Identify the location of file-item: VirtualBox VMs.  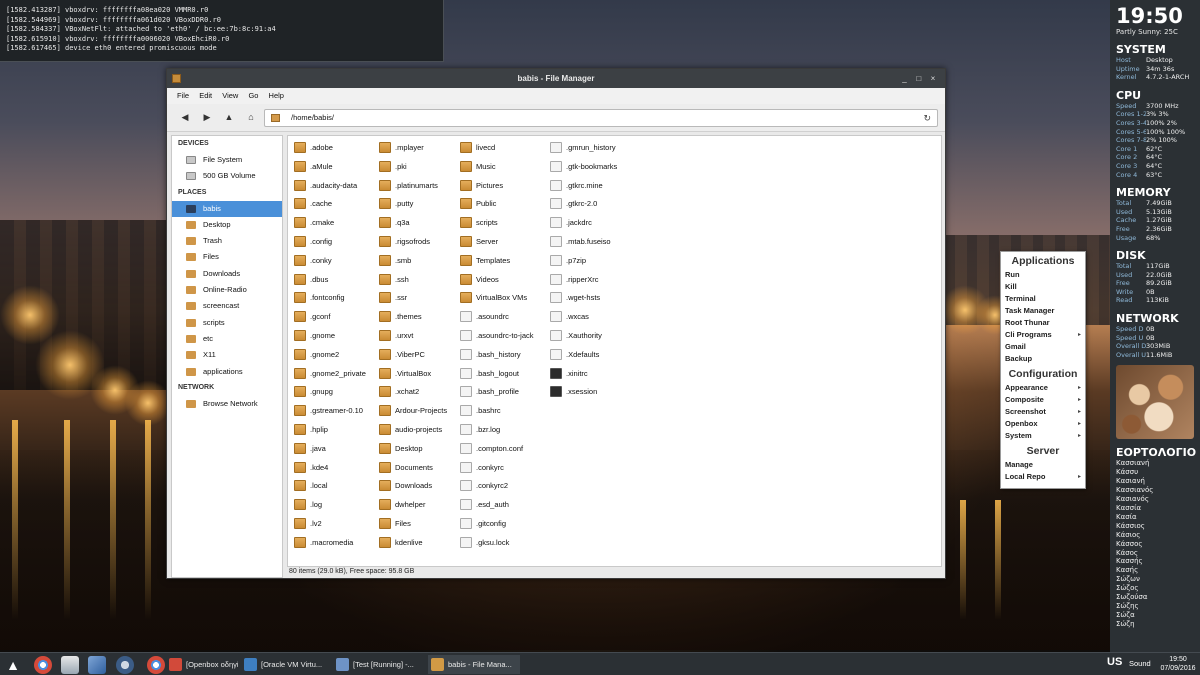
(496, 298).